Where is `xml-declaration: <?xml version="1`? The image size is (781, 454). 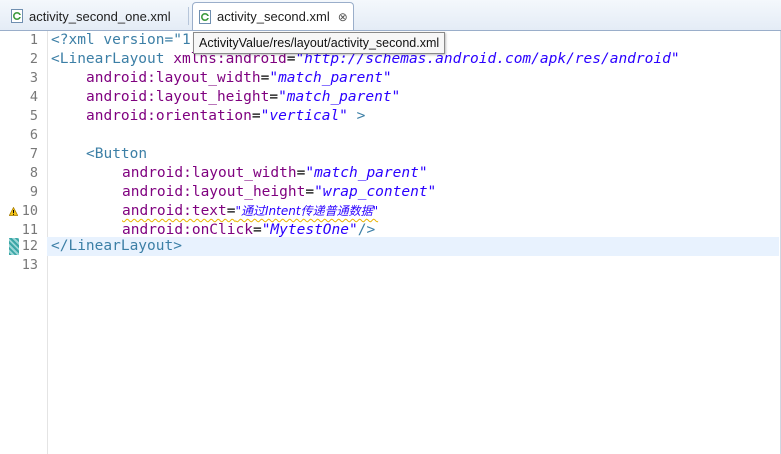 xml-declaration: <?xml version="1 is located at coordinates (121, 40).